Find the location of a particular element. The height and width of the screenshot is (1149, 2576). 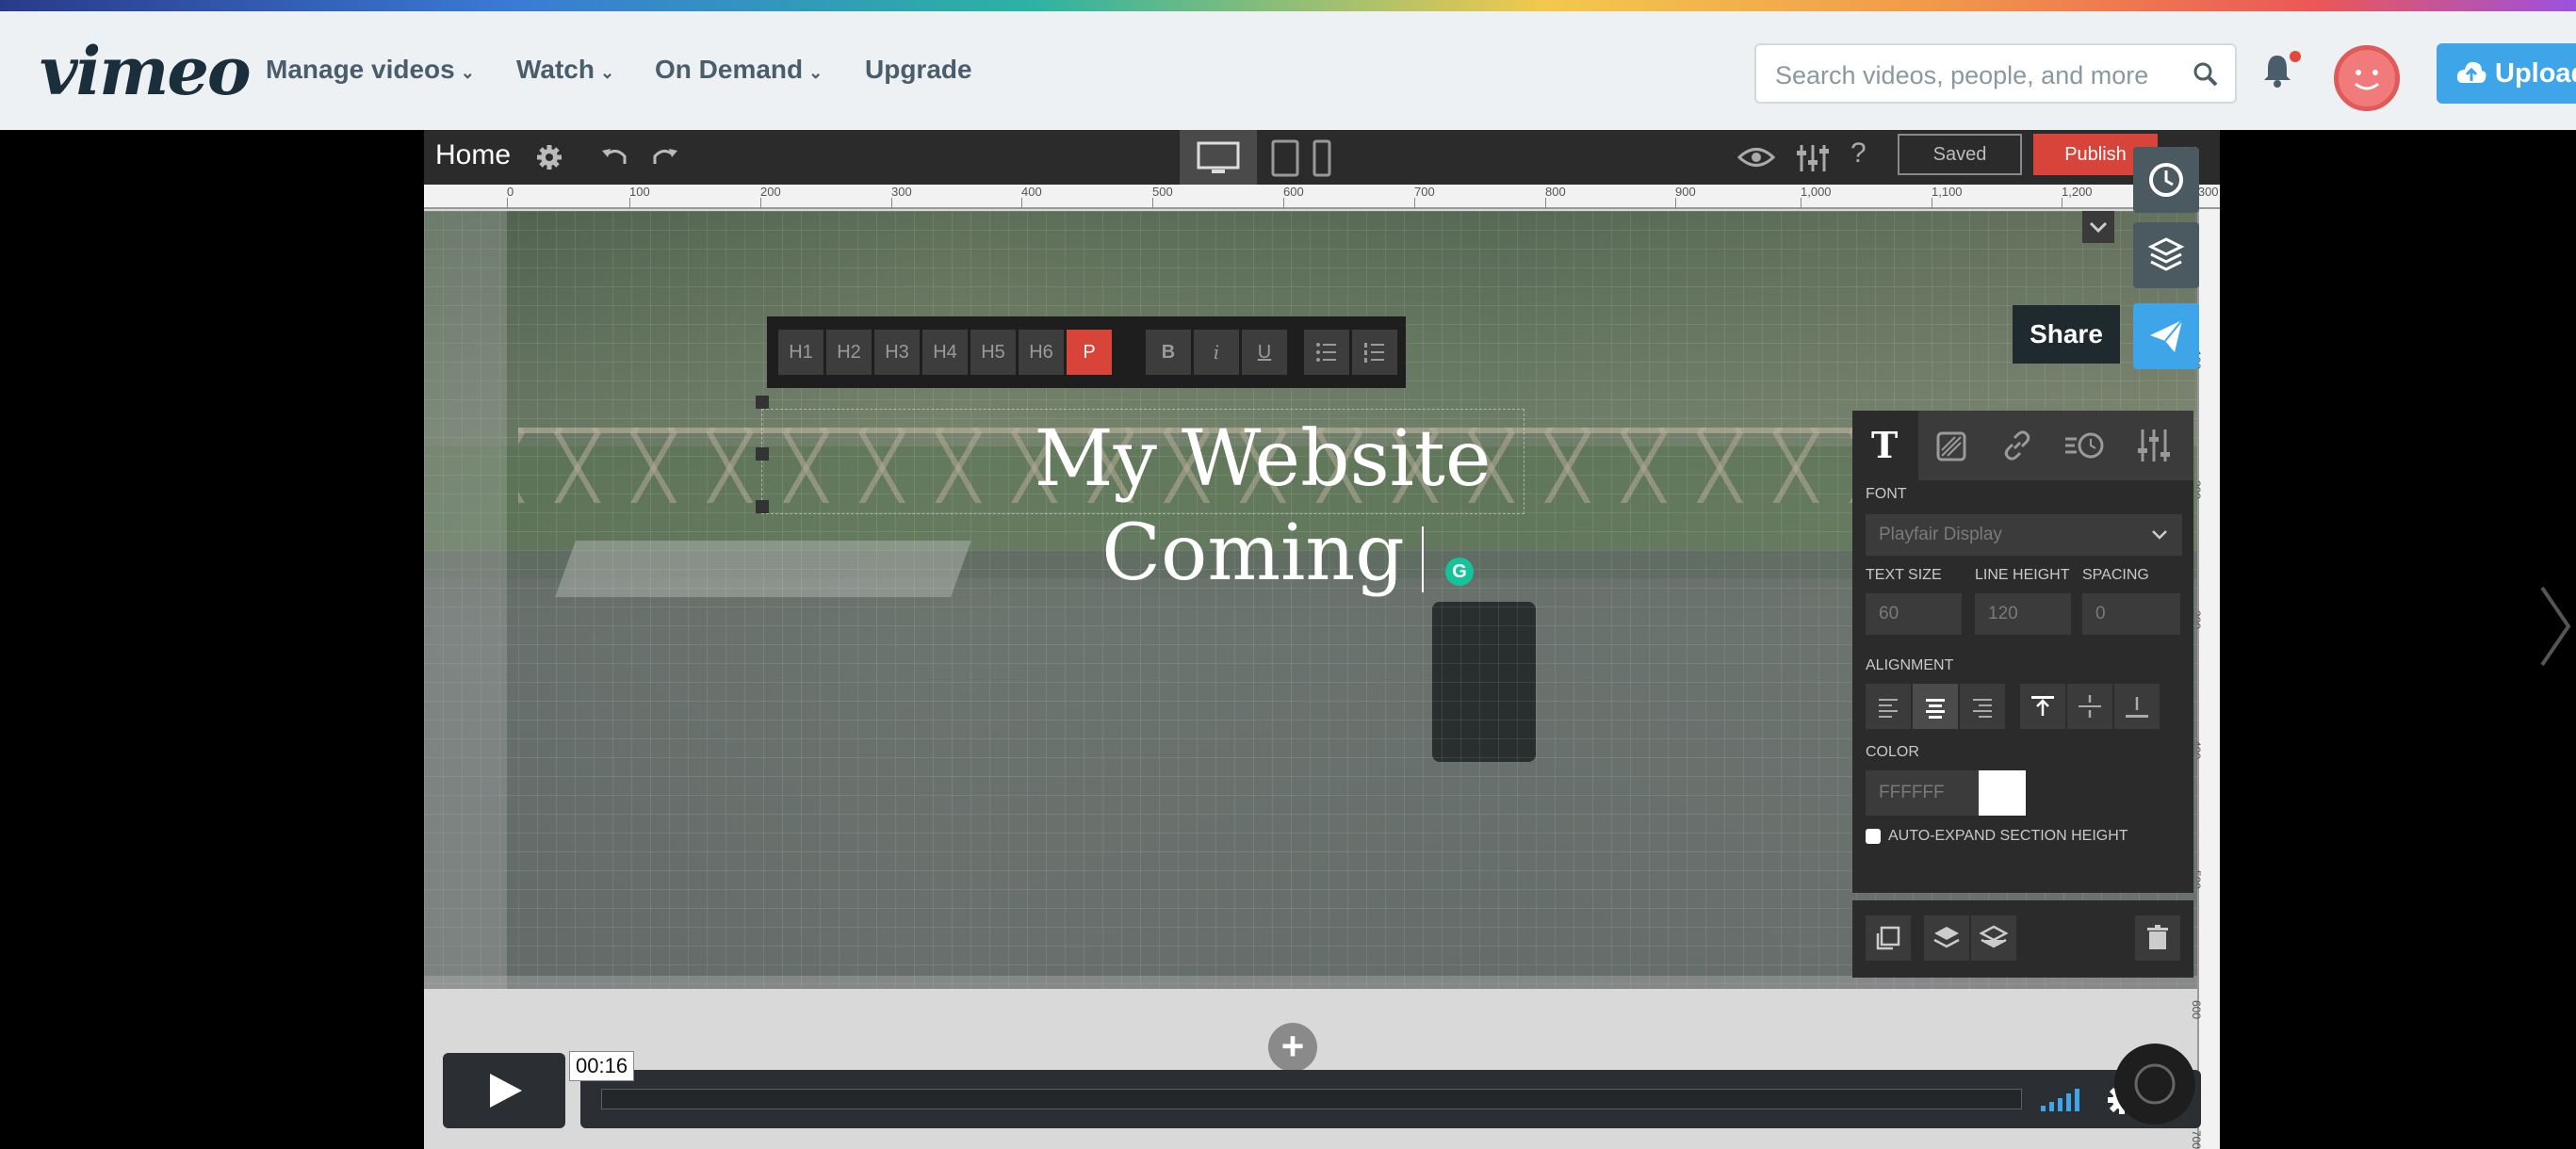

ruler-tick: 600 is located at coordinates (2196, 1010).